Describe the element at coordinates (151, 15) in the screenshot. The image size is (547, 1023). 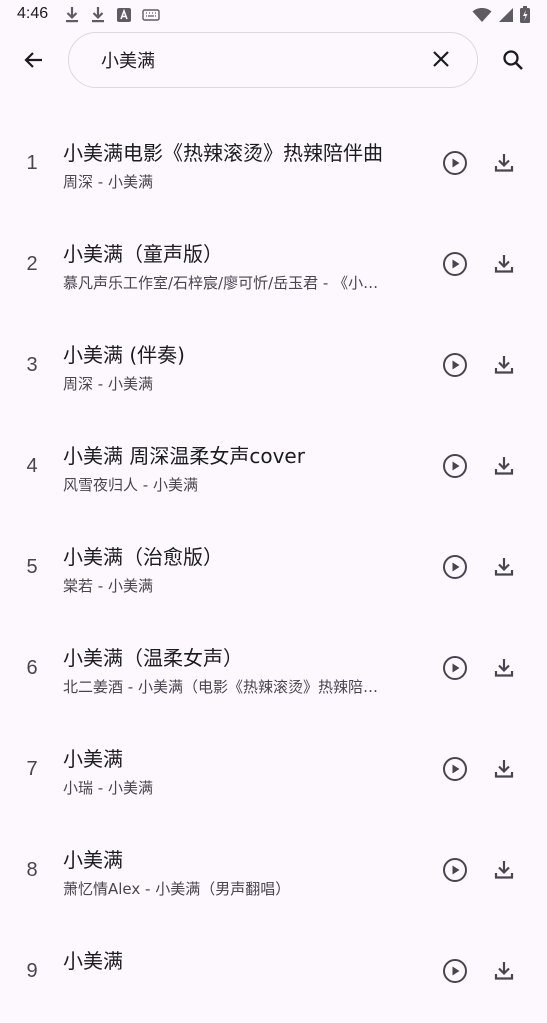
I see `keyboard-icon` at that location.